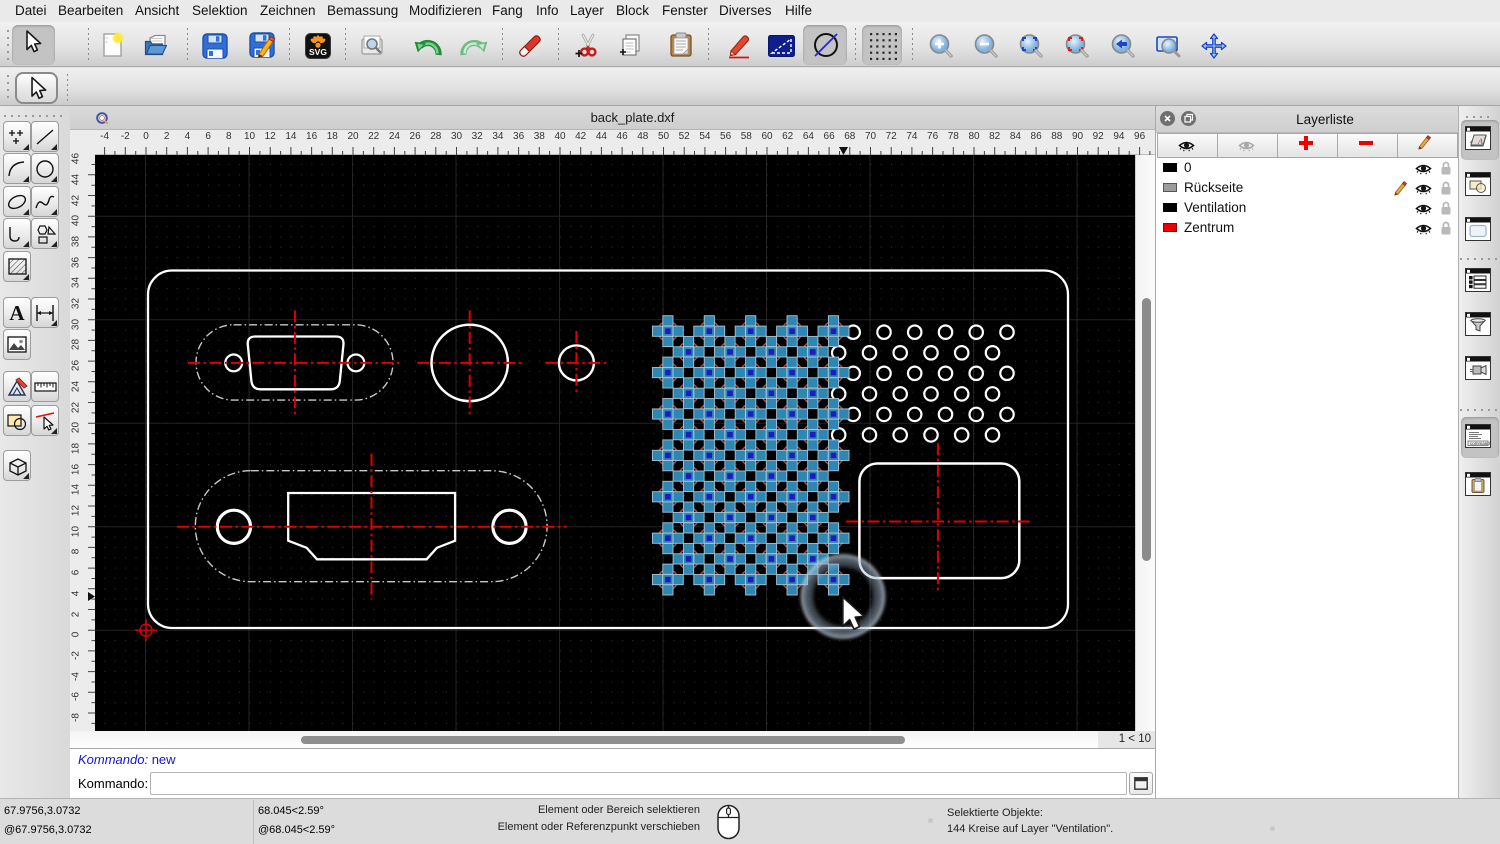 The height and width of the screenshot is (844, 1500). I want to click on svg-text: SVG, so click(318, 52).